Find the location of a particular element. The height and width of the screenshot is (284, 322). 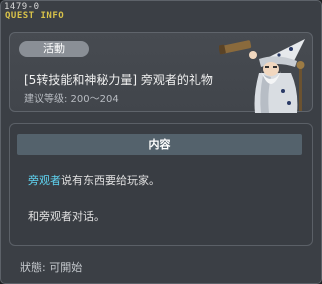

category-badge: 活動 is located at coordinates (54, 49).